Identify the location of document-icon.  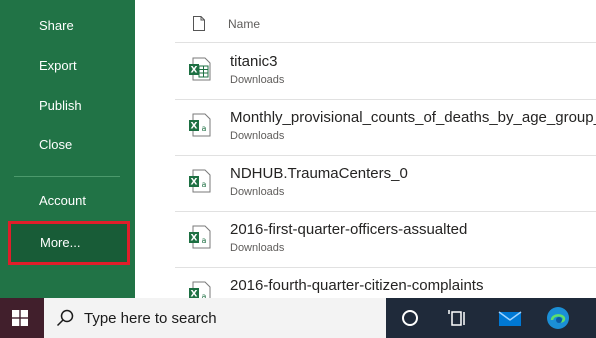
(199, 23).